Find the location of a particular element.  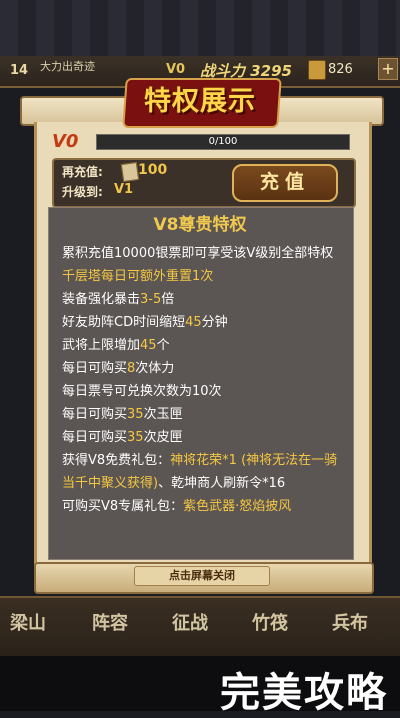

privilege-item: 每日可购买8次体力 is located at coordinates (205, 368).